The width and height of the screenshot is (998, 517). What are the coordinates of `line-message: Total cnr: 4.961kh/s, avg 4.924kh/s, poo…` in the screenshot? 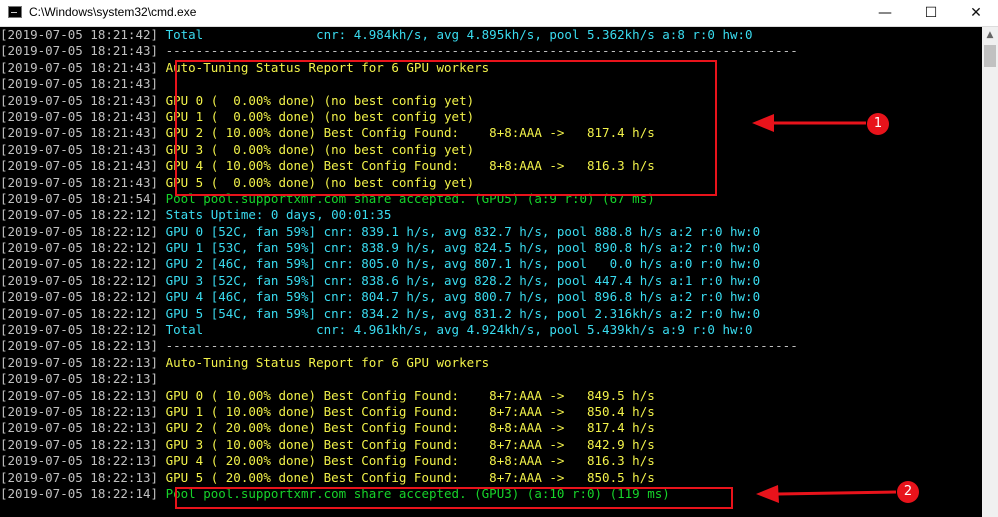 It's located at (455, 330).